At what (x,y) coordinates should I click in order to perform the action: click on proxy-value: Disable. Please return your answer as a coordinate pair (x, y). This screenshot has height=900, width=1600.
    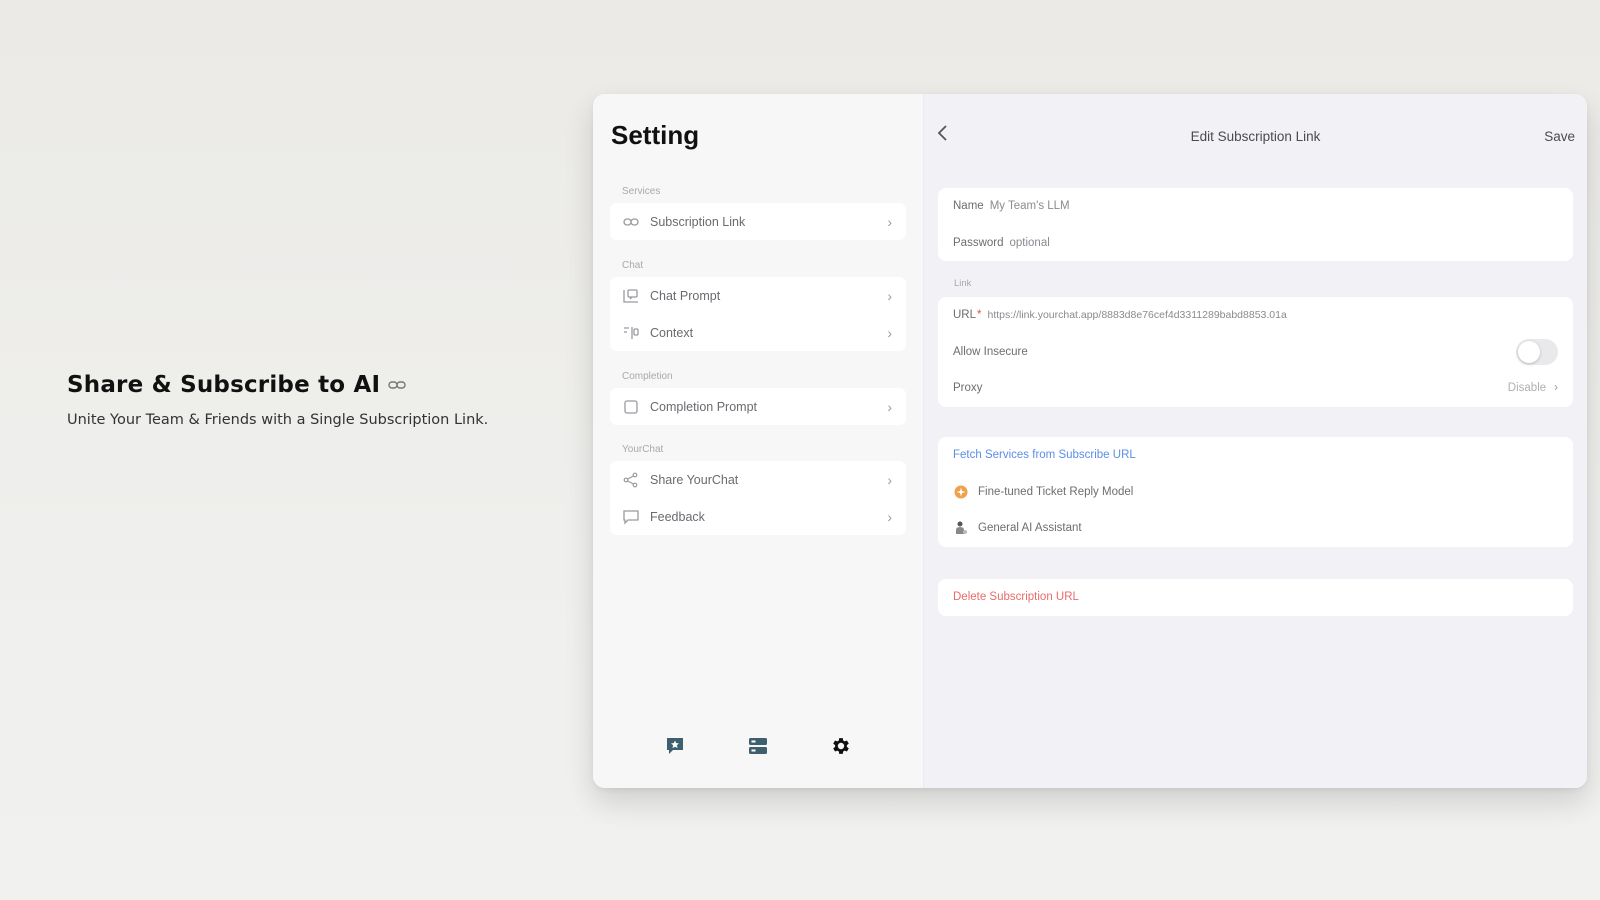
    Looking at the image, I should click on (1527, 388).